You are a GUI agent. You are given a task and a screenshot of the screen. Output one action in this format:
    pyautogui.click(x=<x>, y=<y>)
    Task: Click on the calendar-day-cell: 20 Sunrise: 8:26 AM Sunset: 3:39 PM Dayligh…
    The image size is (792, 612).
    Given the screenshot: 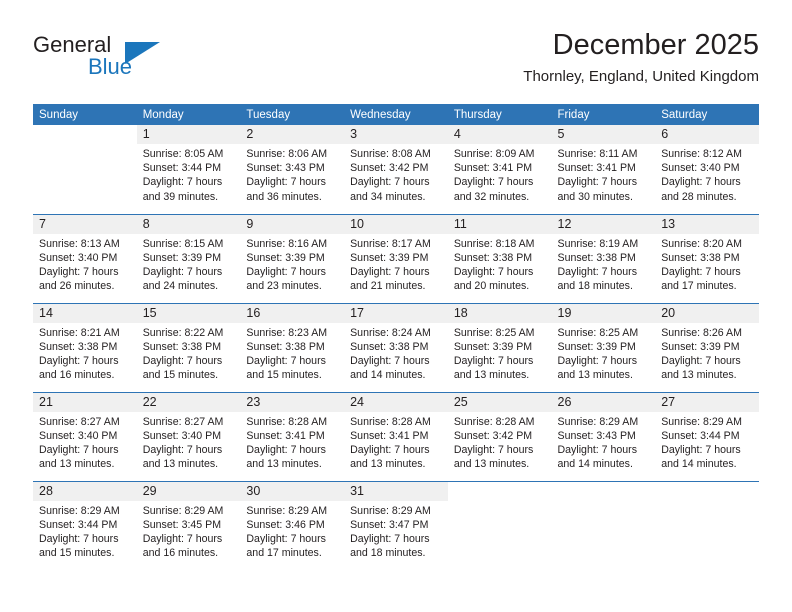 What is the action you would take?
    pyautogui.click(x=707, y=348)
    